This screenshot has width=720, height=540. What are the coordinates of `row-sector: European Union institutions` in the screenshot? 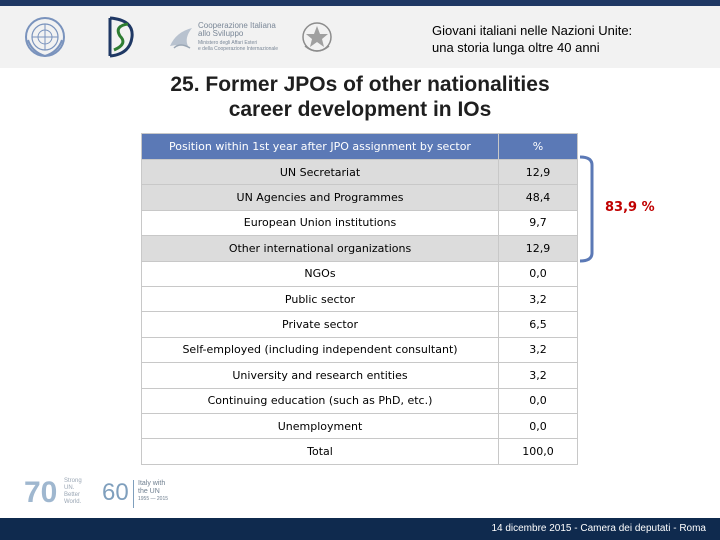 It's located at (320, 223).